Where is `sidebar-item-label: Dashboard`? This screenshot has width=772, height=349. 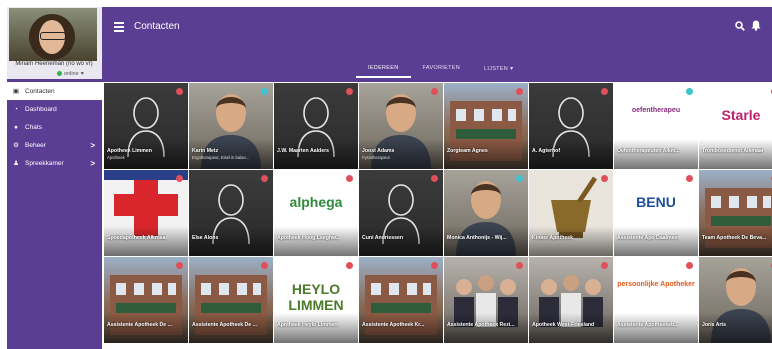 sidebar-item-label: Dashboard is located at coordinates (41, 109).